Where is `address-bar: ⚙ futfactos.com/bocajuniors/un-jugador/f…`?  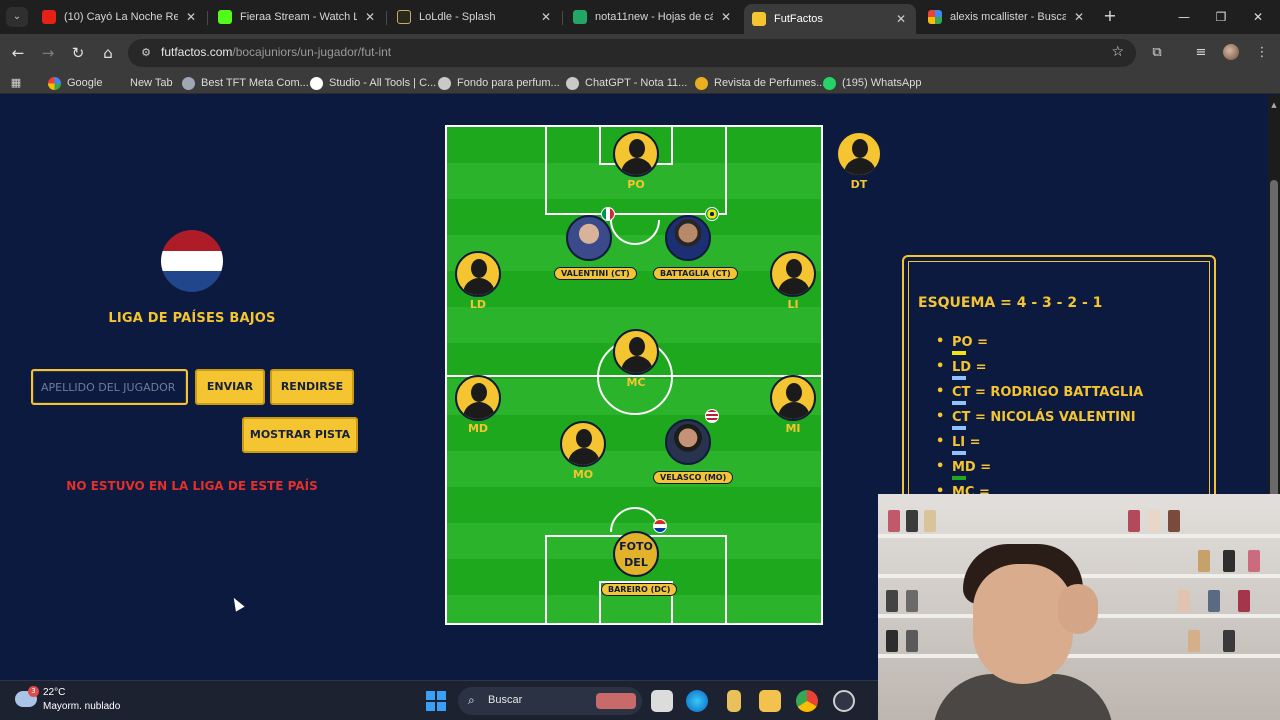
address-bar: ⚙ futfactos.com/bocajuniors/un-jugador/f… is located at coordinates (632, 53).